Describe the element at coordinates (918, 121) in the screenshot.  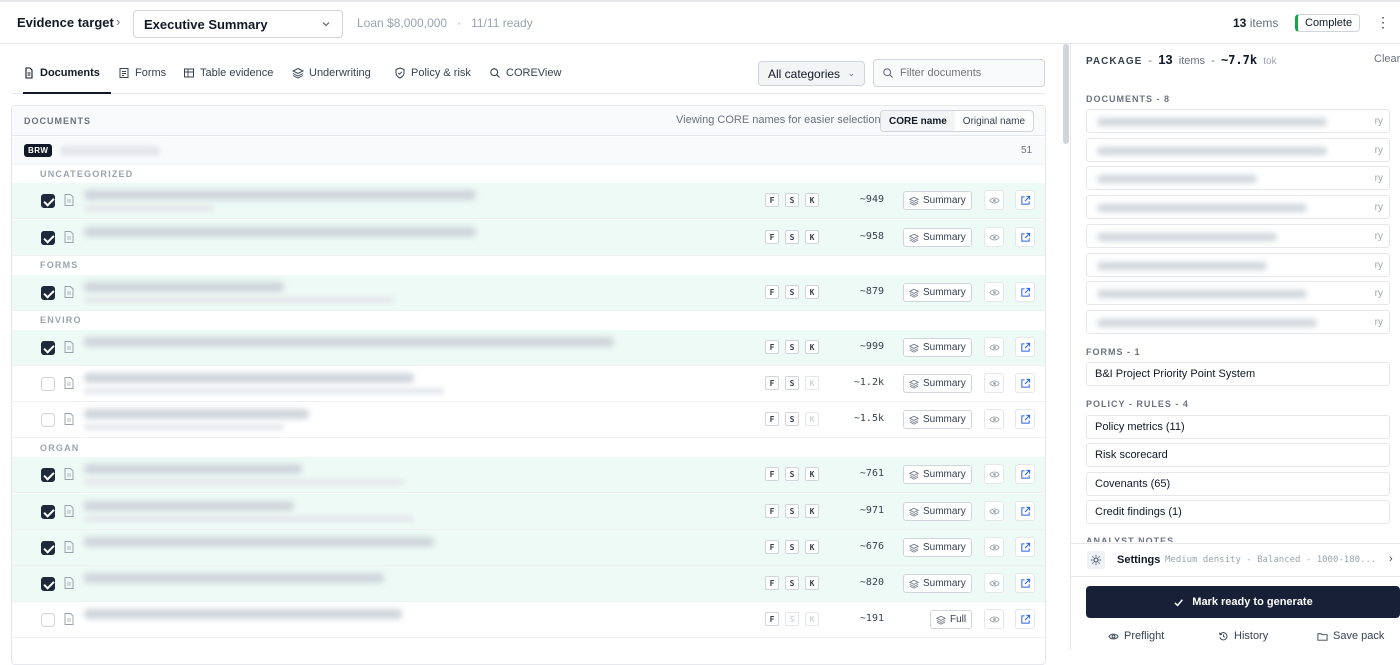
I see `core-name-toggle: CORE name` at that location.